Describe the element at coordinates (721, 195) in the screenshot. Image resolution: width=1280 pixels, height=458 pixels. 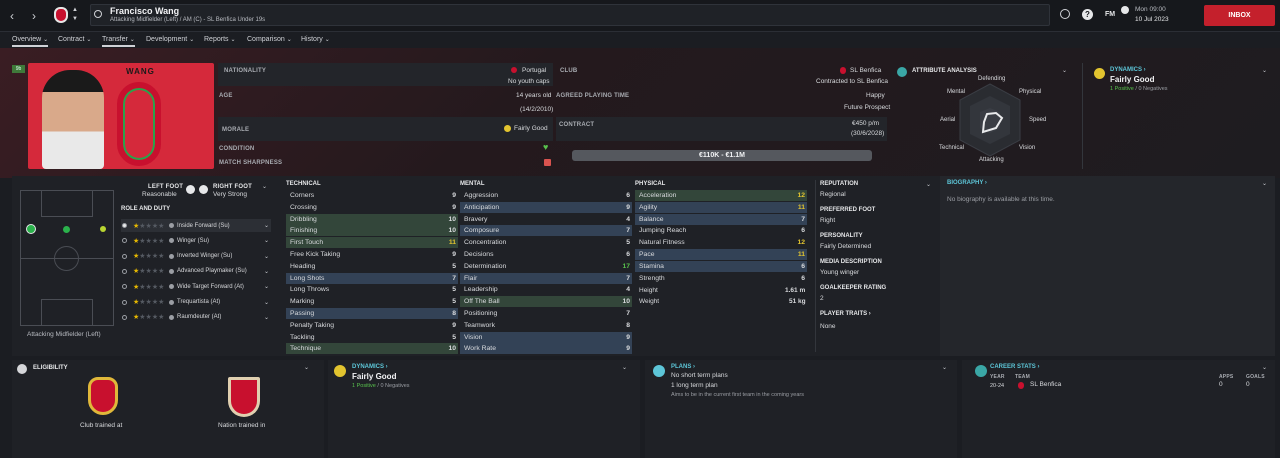
I see `attribute-row: Acceleration 12` at that location.